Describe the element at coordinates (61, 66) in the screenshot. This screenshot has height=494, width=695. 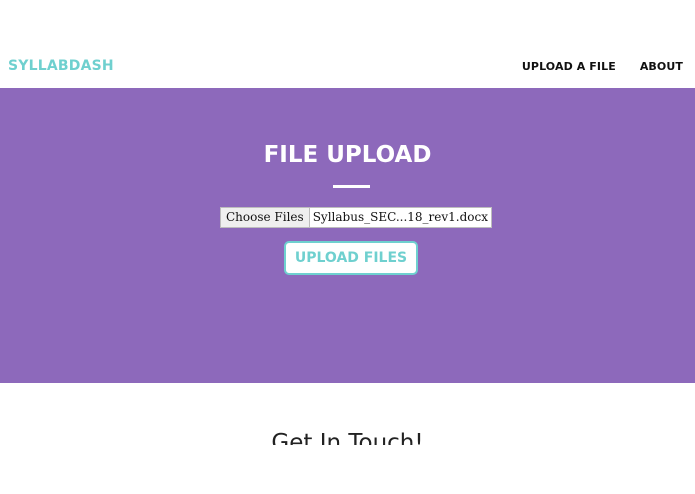
I see `brand-logo-link: SYLLABDASH` at that location.